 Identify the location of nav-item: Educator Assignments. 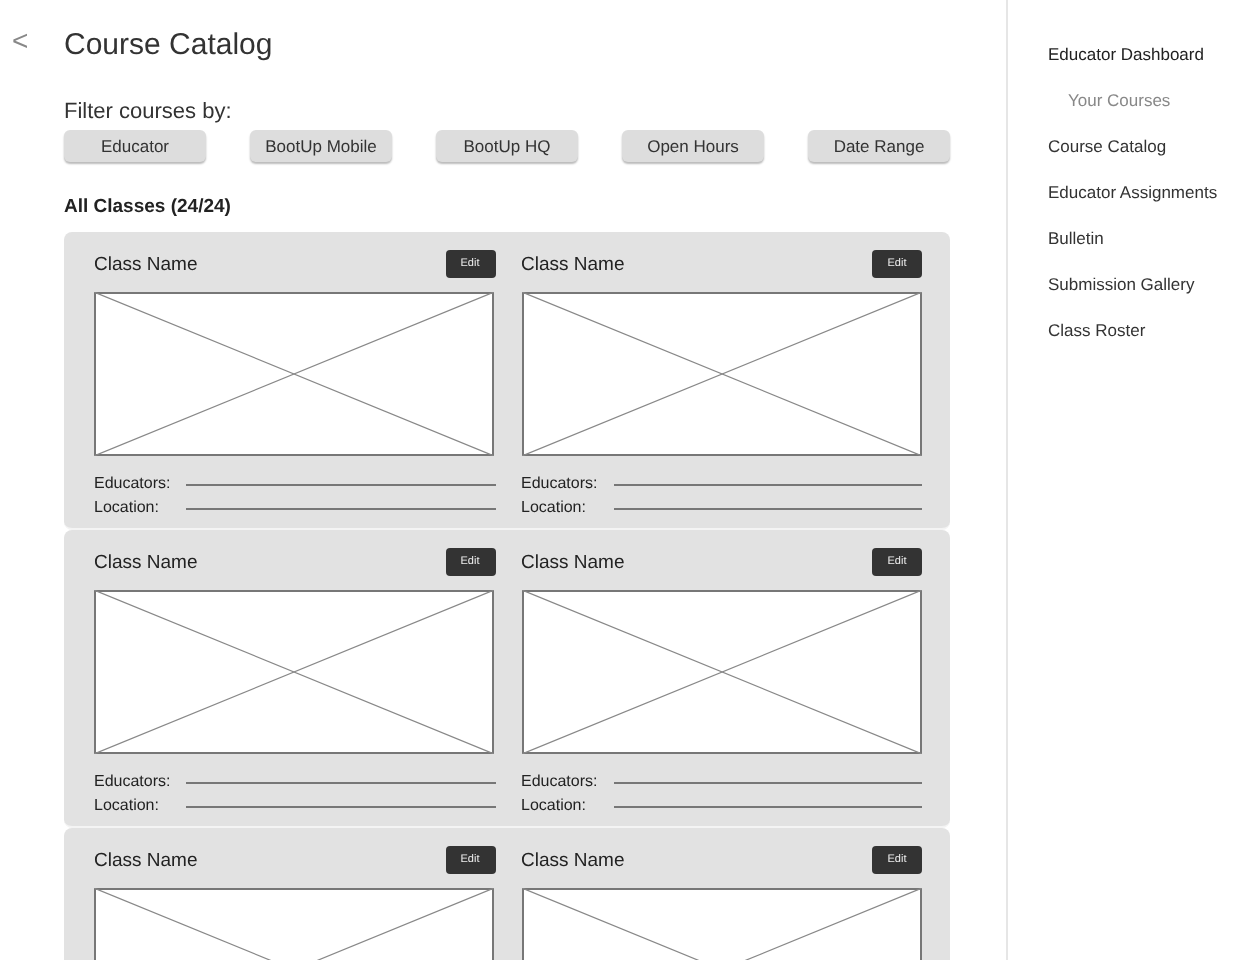
(1150, 192).